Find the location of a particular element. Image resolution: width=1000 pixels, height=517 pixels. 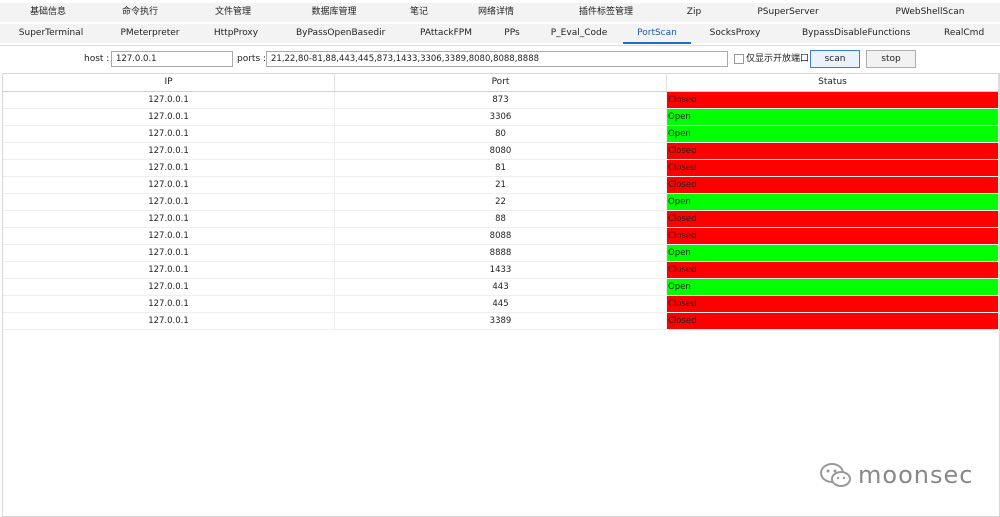

table-row: 127.0.0.1 88 Closed is located at coordinates (501, 219).